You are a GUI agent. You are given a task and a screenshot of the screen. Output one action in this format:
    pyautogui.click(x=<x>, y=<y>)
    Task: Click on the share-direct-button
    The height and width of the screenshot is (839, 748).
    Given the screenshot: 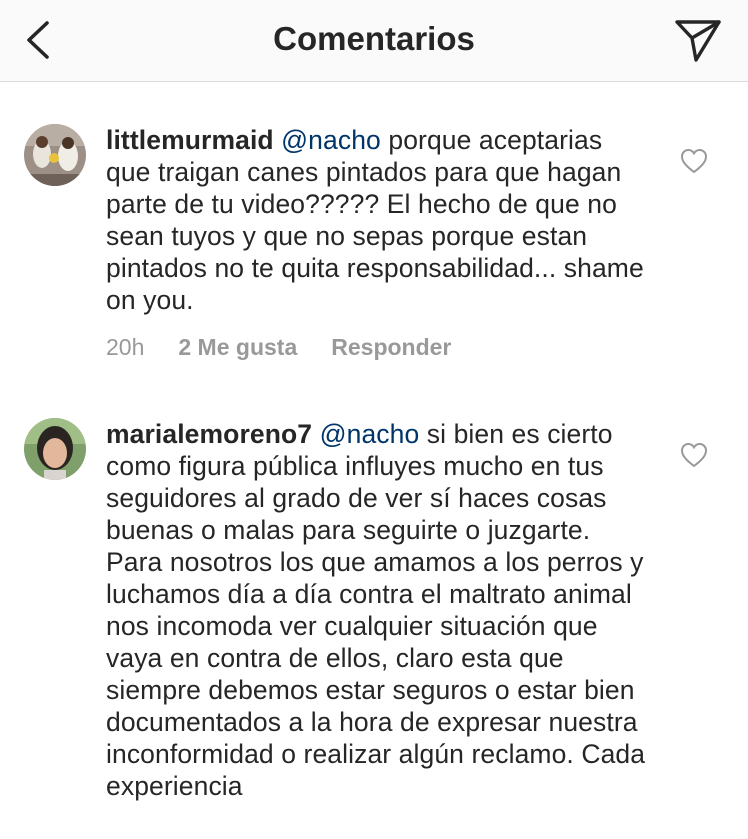 What is the action you would take?
    pyautogui.click(x=698, y=40)
    